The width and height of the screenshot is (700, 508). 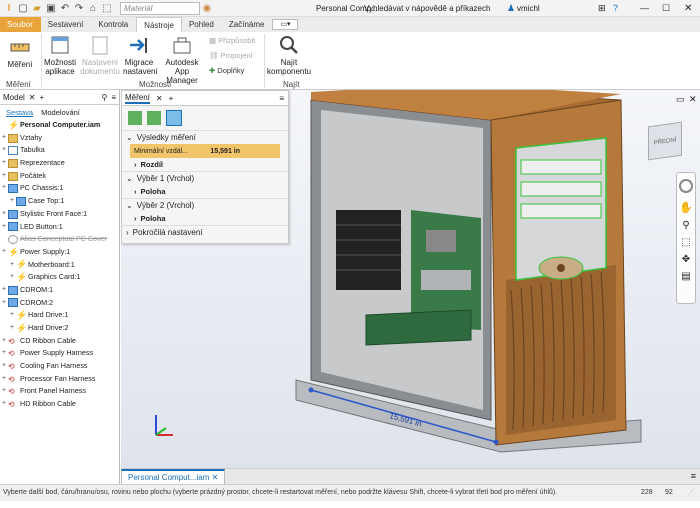 What do you see at coordinates (59, 290) in the screenshot?
I see `tree-item: + CDROM:1` at bounding box center [59, 290].